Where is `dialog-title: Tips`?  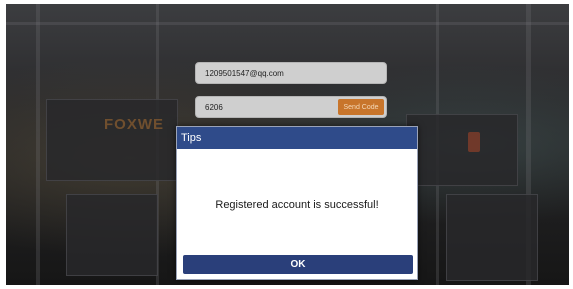
dialog-title: Tips is located at coordinates (297, 138).